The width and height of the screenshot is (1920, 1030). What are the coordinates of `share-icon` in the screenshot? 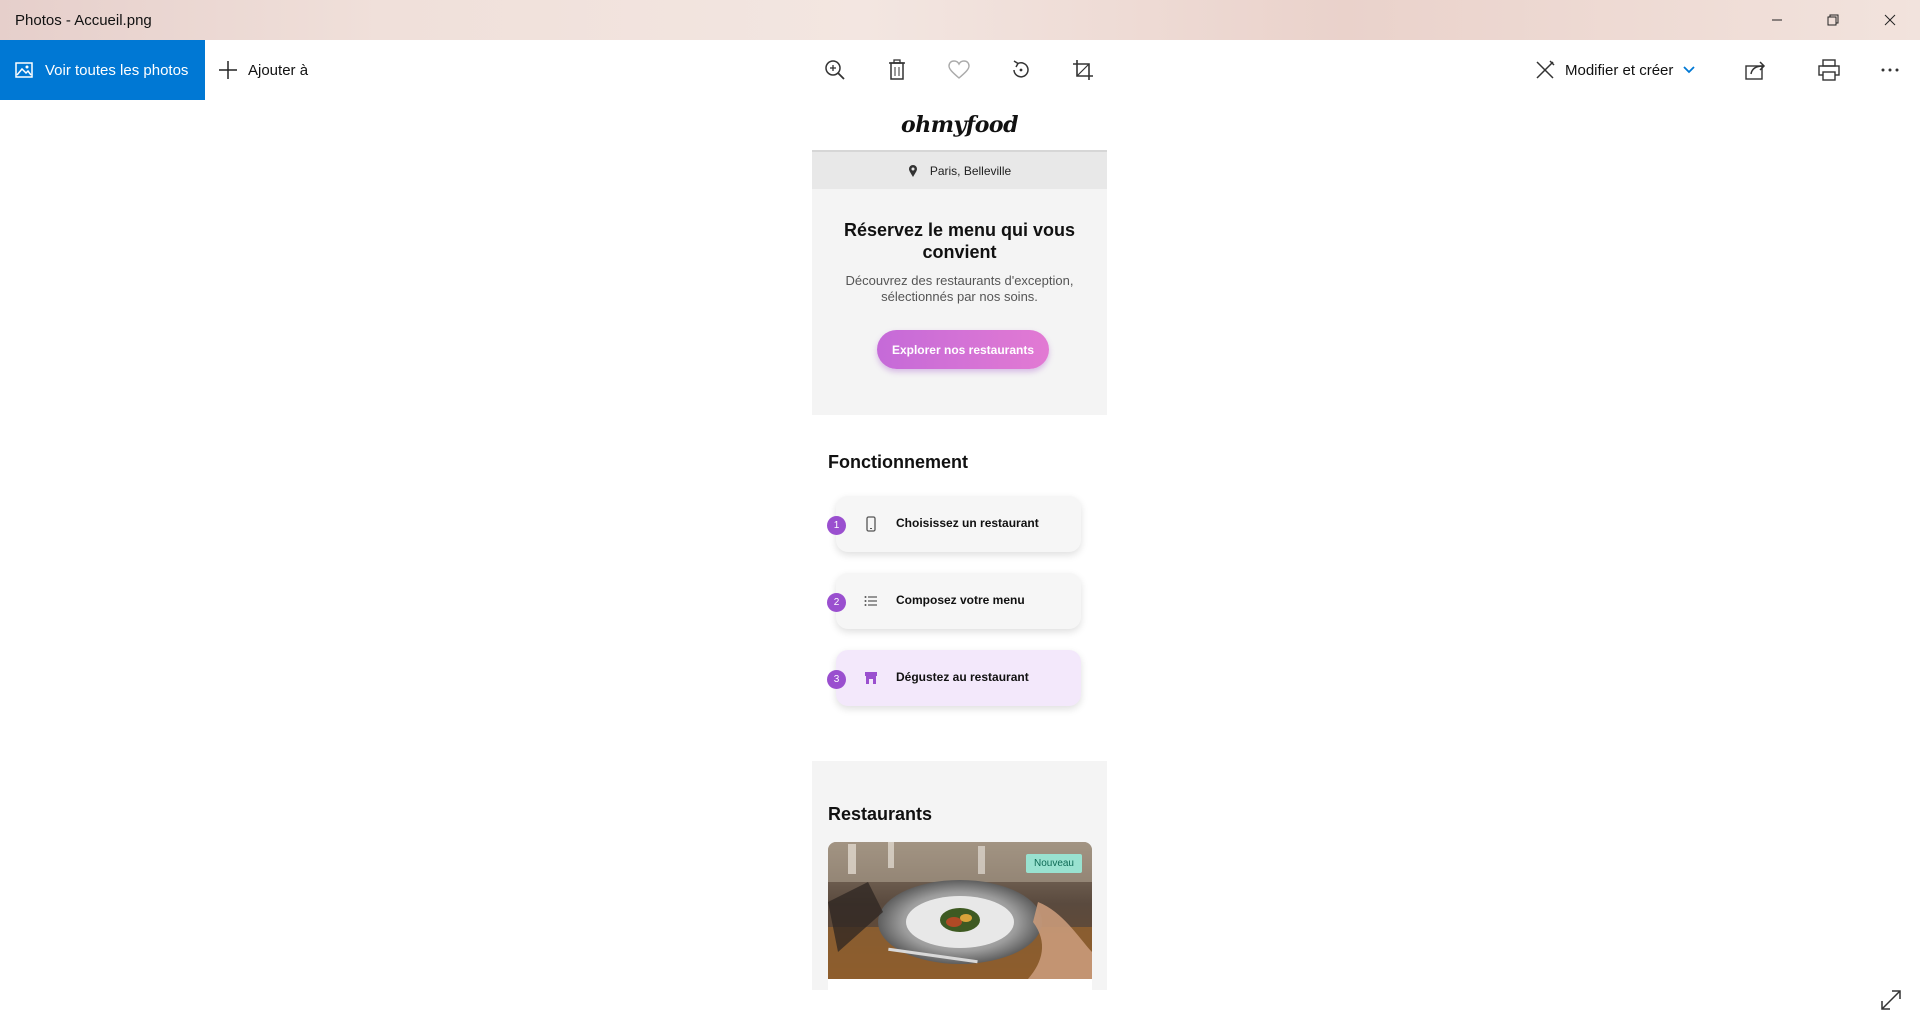 It's located at (1755, 70).